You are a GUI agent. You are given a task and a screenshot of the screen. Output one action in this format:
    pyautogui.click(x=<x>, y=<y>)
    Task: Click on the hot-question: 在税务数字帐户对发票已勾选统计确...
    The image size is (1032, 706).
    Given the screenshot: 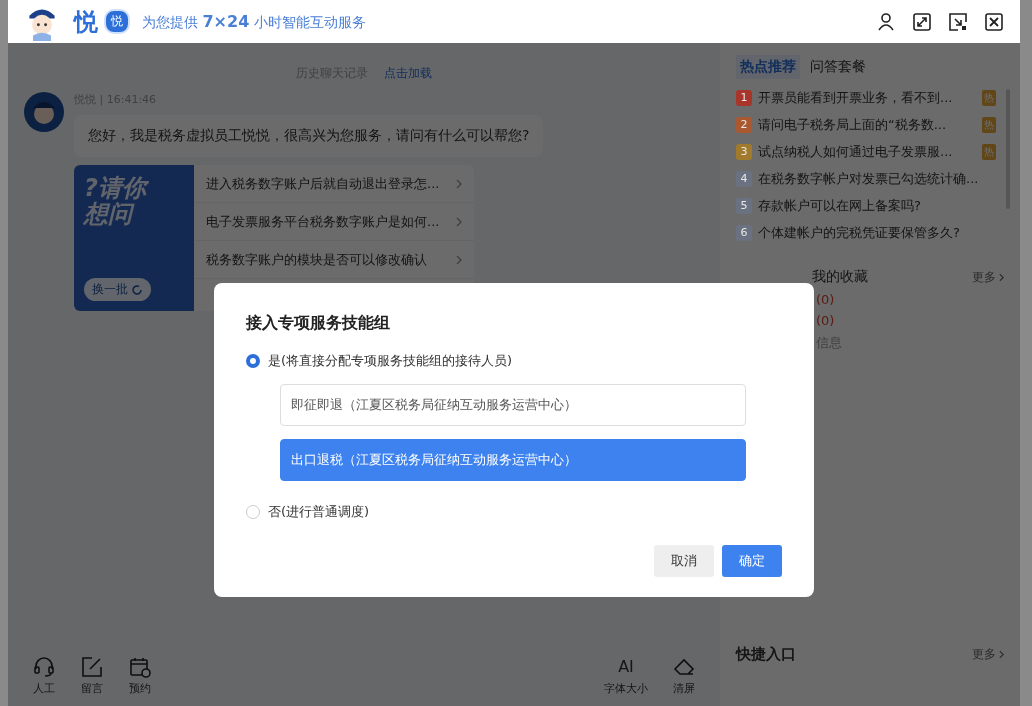 What is the action you would take?
    pyautogui.click(x=877, y=179)
    